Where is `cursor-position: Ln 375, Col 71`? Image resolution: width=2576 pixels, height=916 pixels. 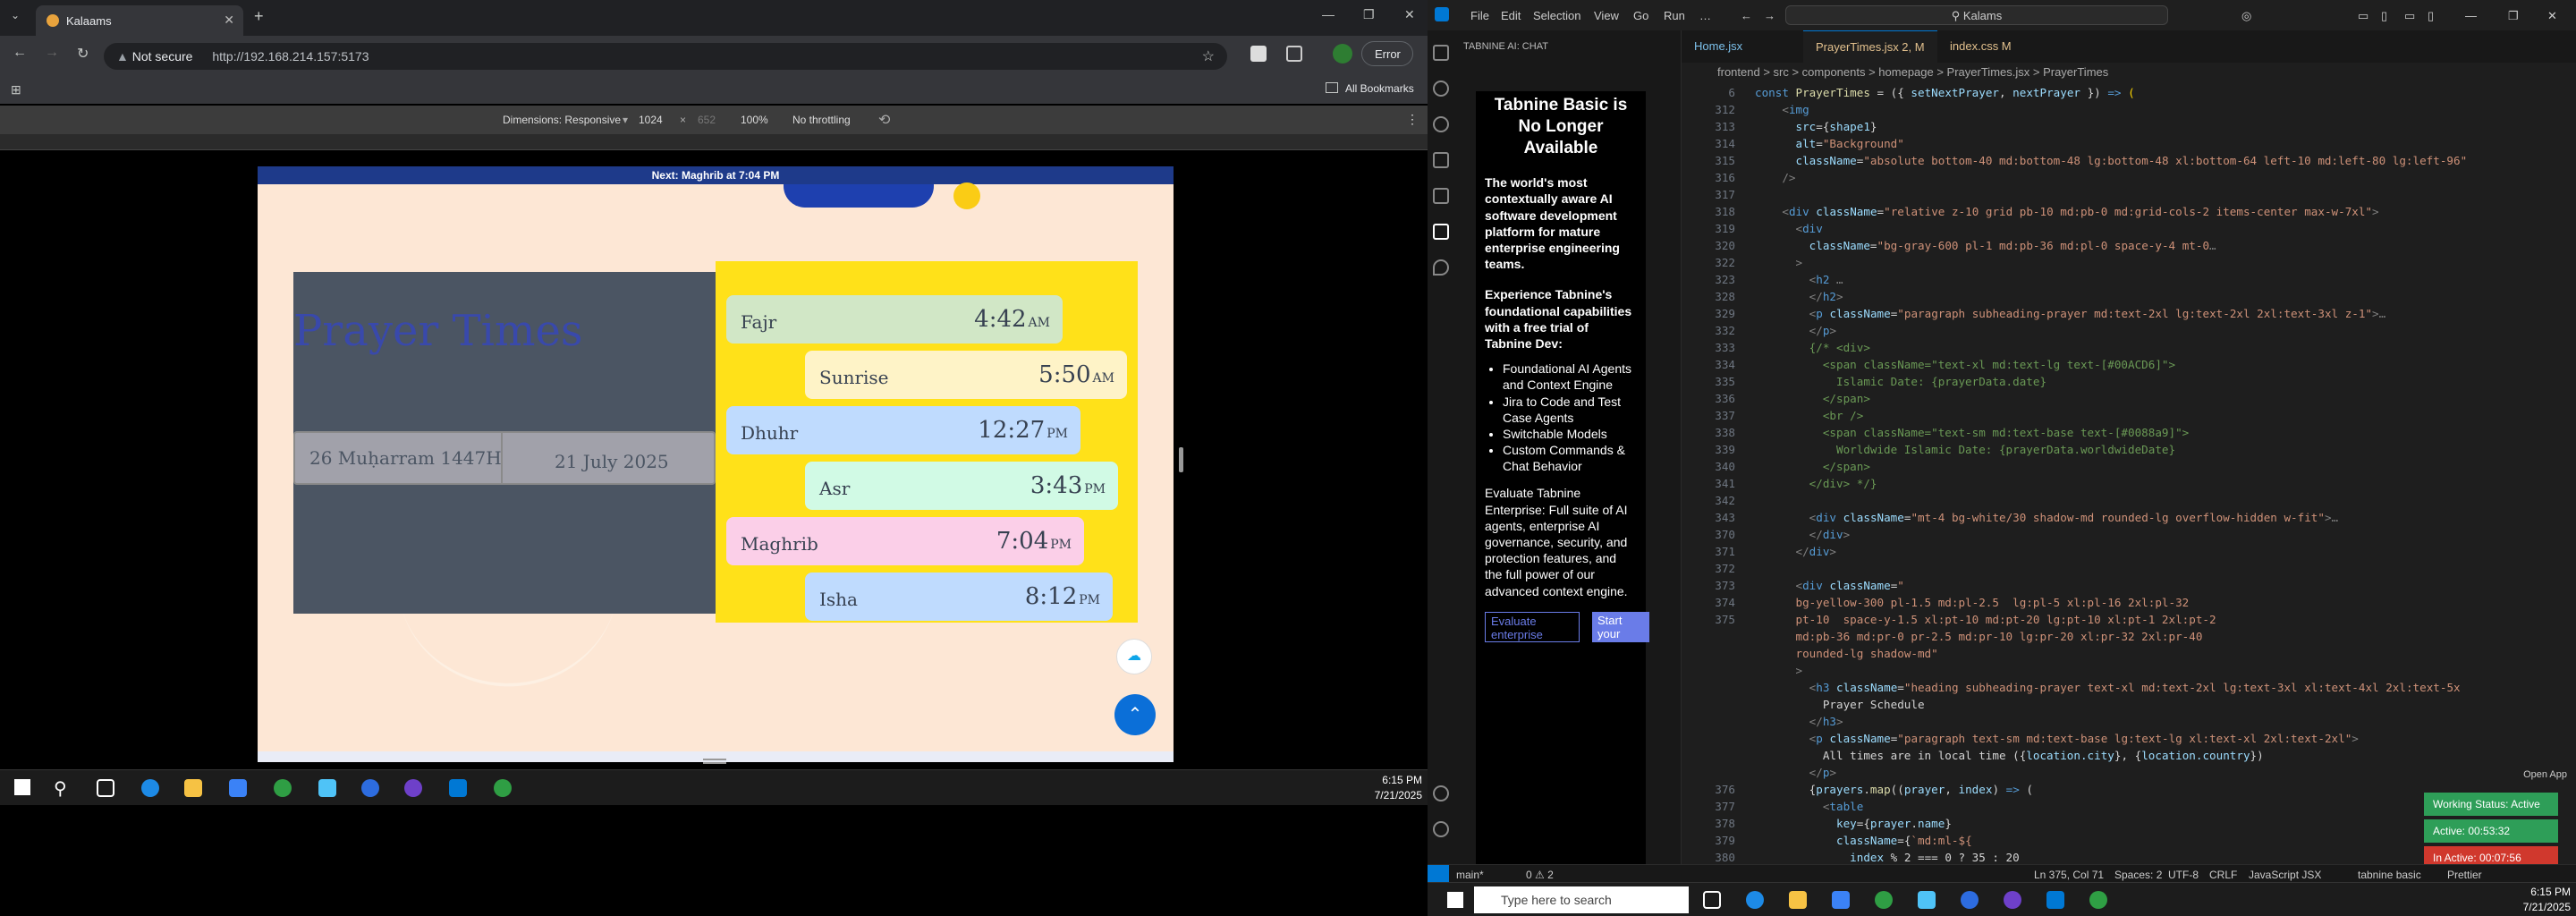
cursor-position: Ln 375, Col 71 is located at coordinates (2069, 875).